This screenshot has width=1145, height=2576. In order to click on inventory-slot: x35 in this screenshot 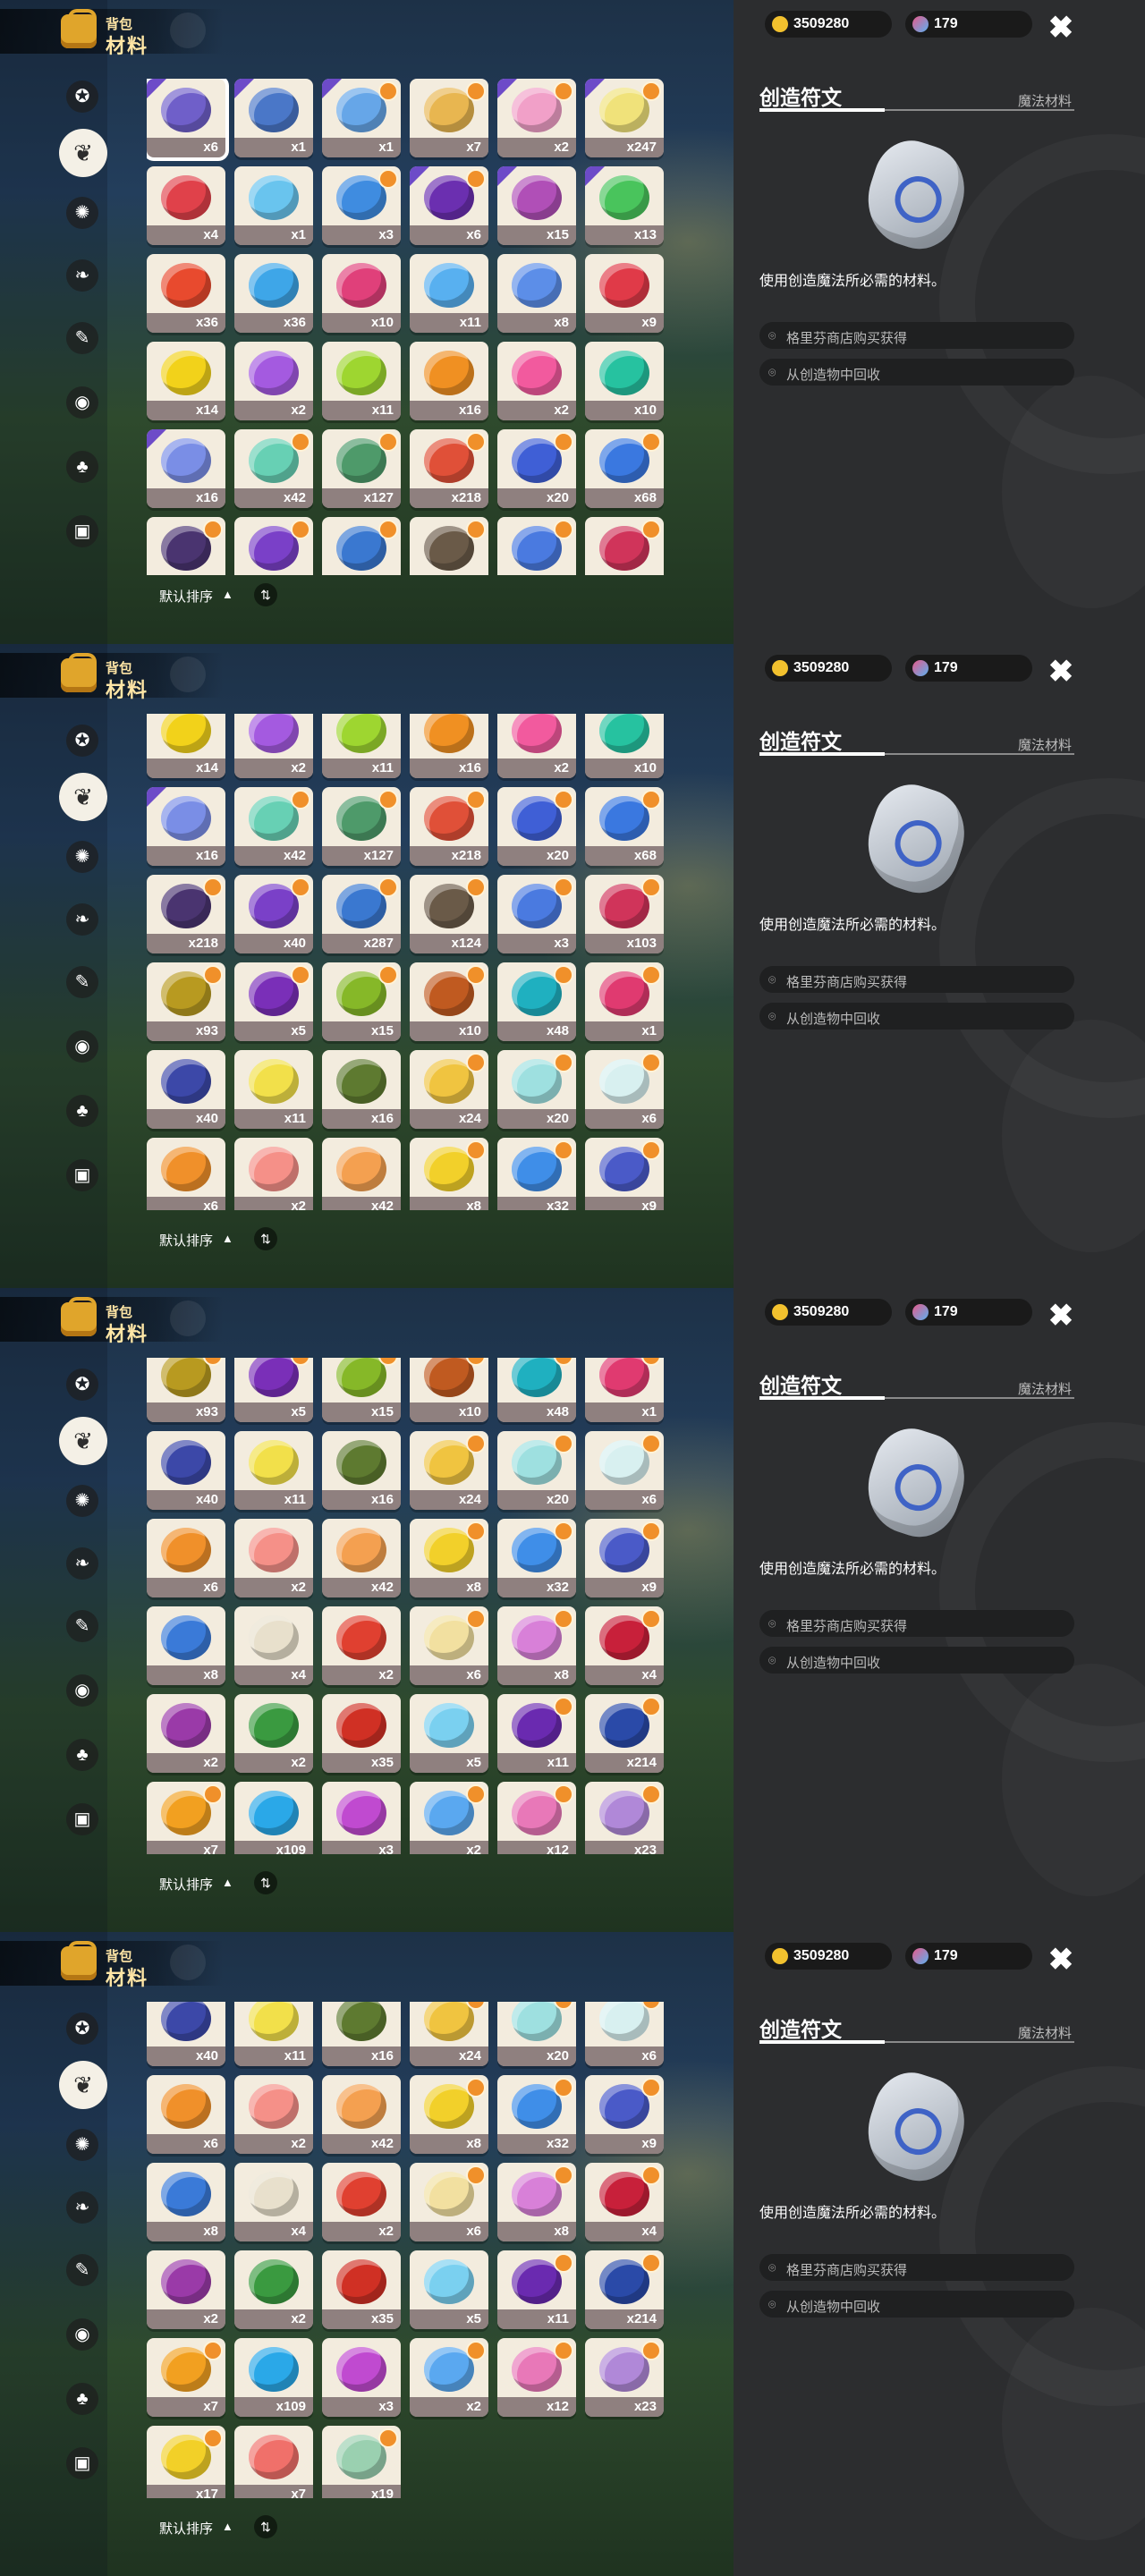, I will do `click(361, 1733)`.